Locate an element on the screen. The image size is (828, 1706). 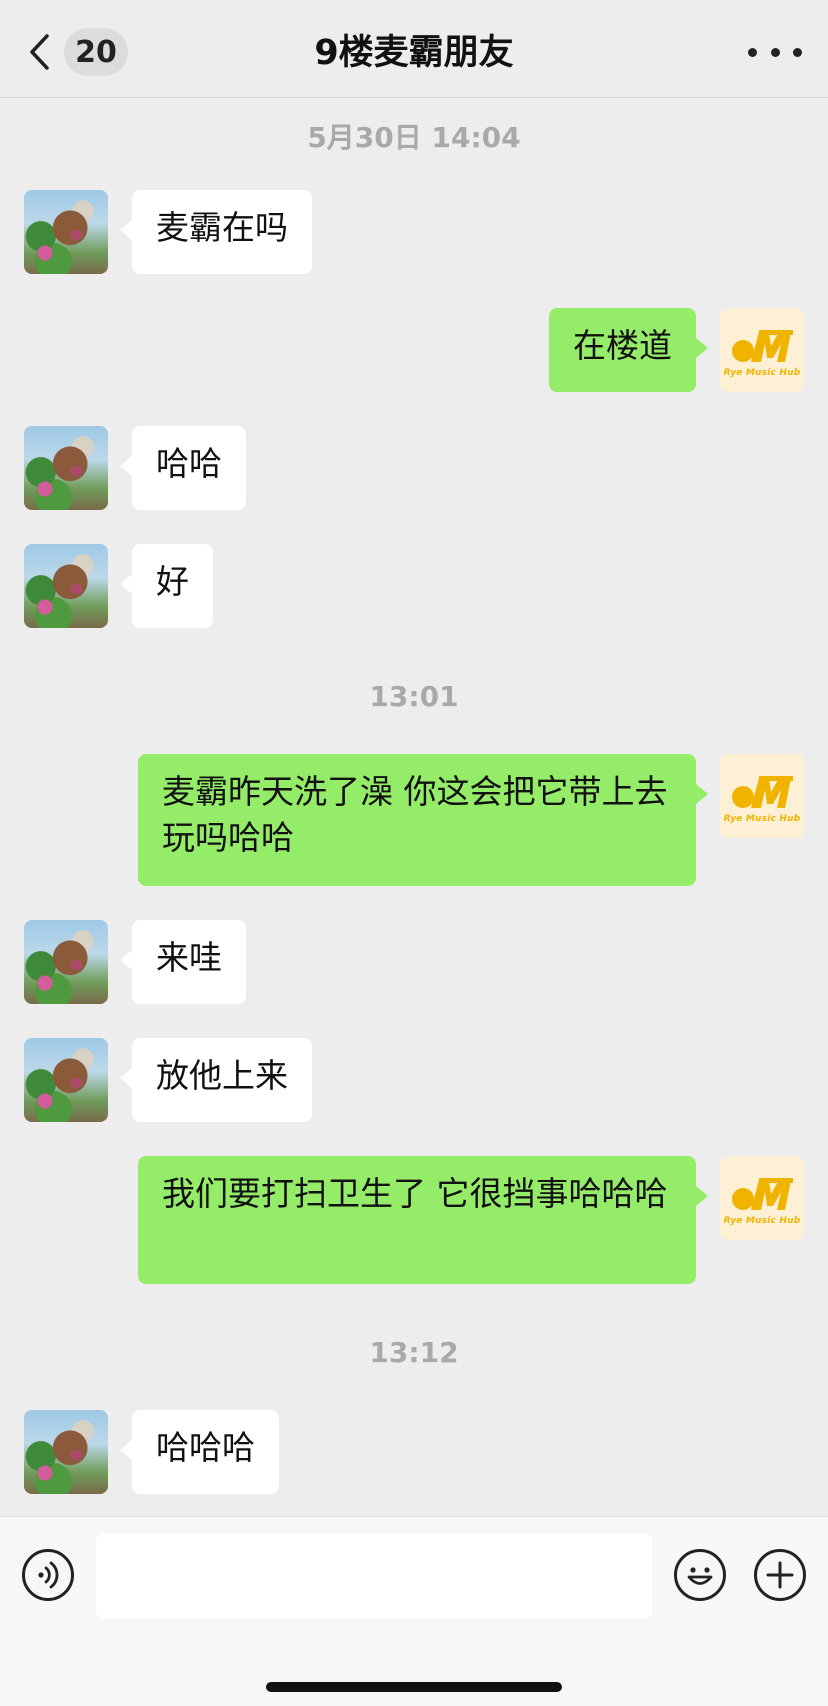
timestamp: 13:12 is located at coordinates (414, 1352).